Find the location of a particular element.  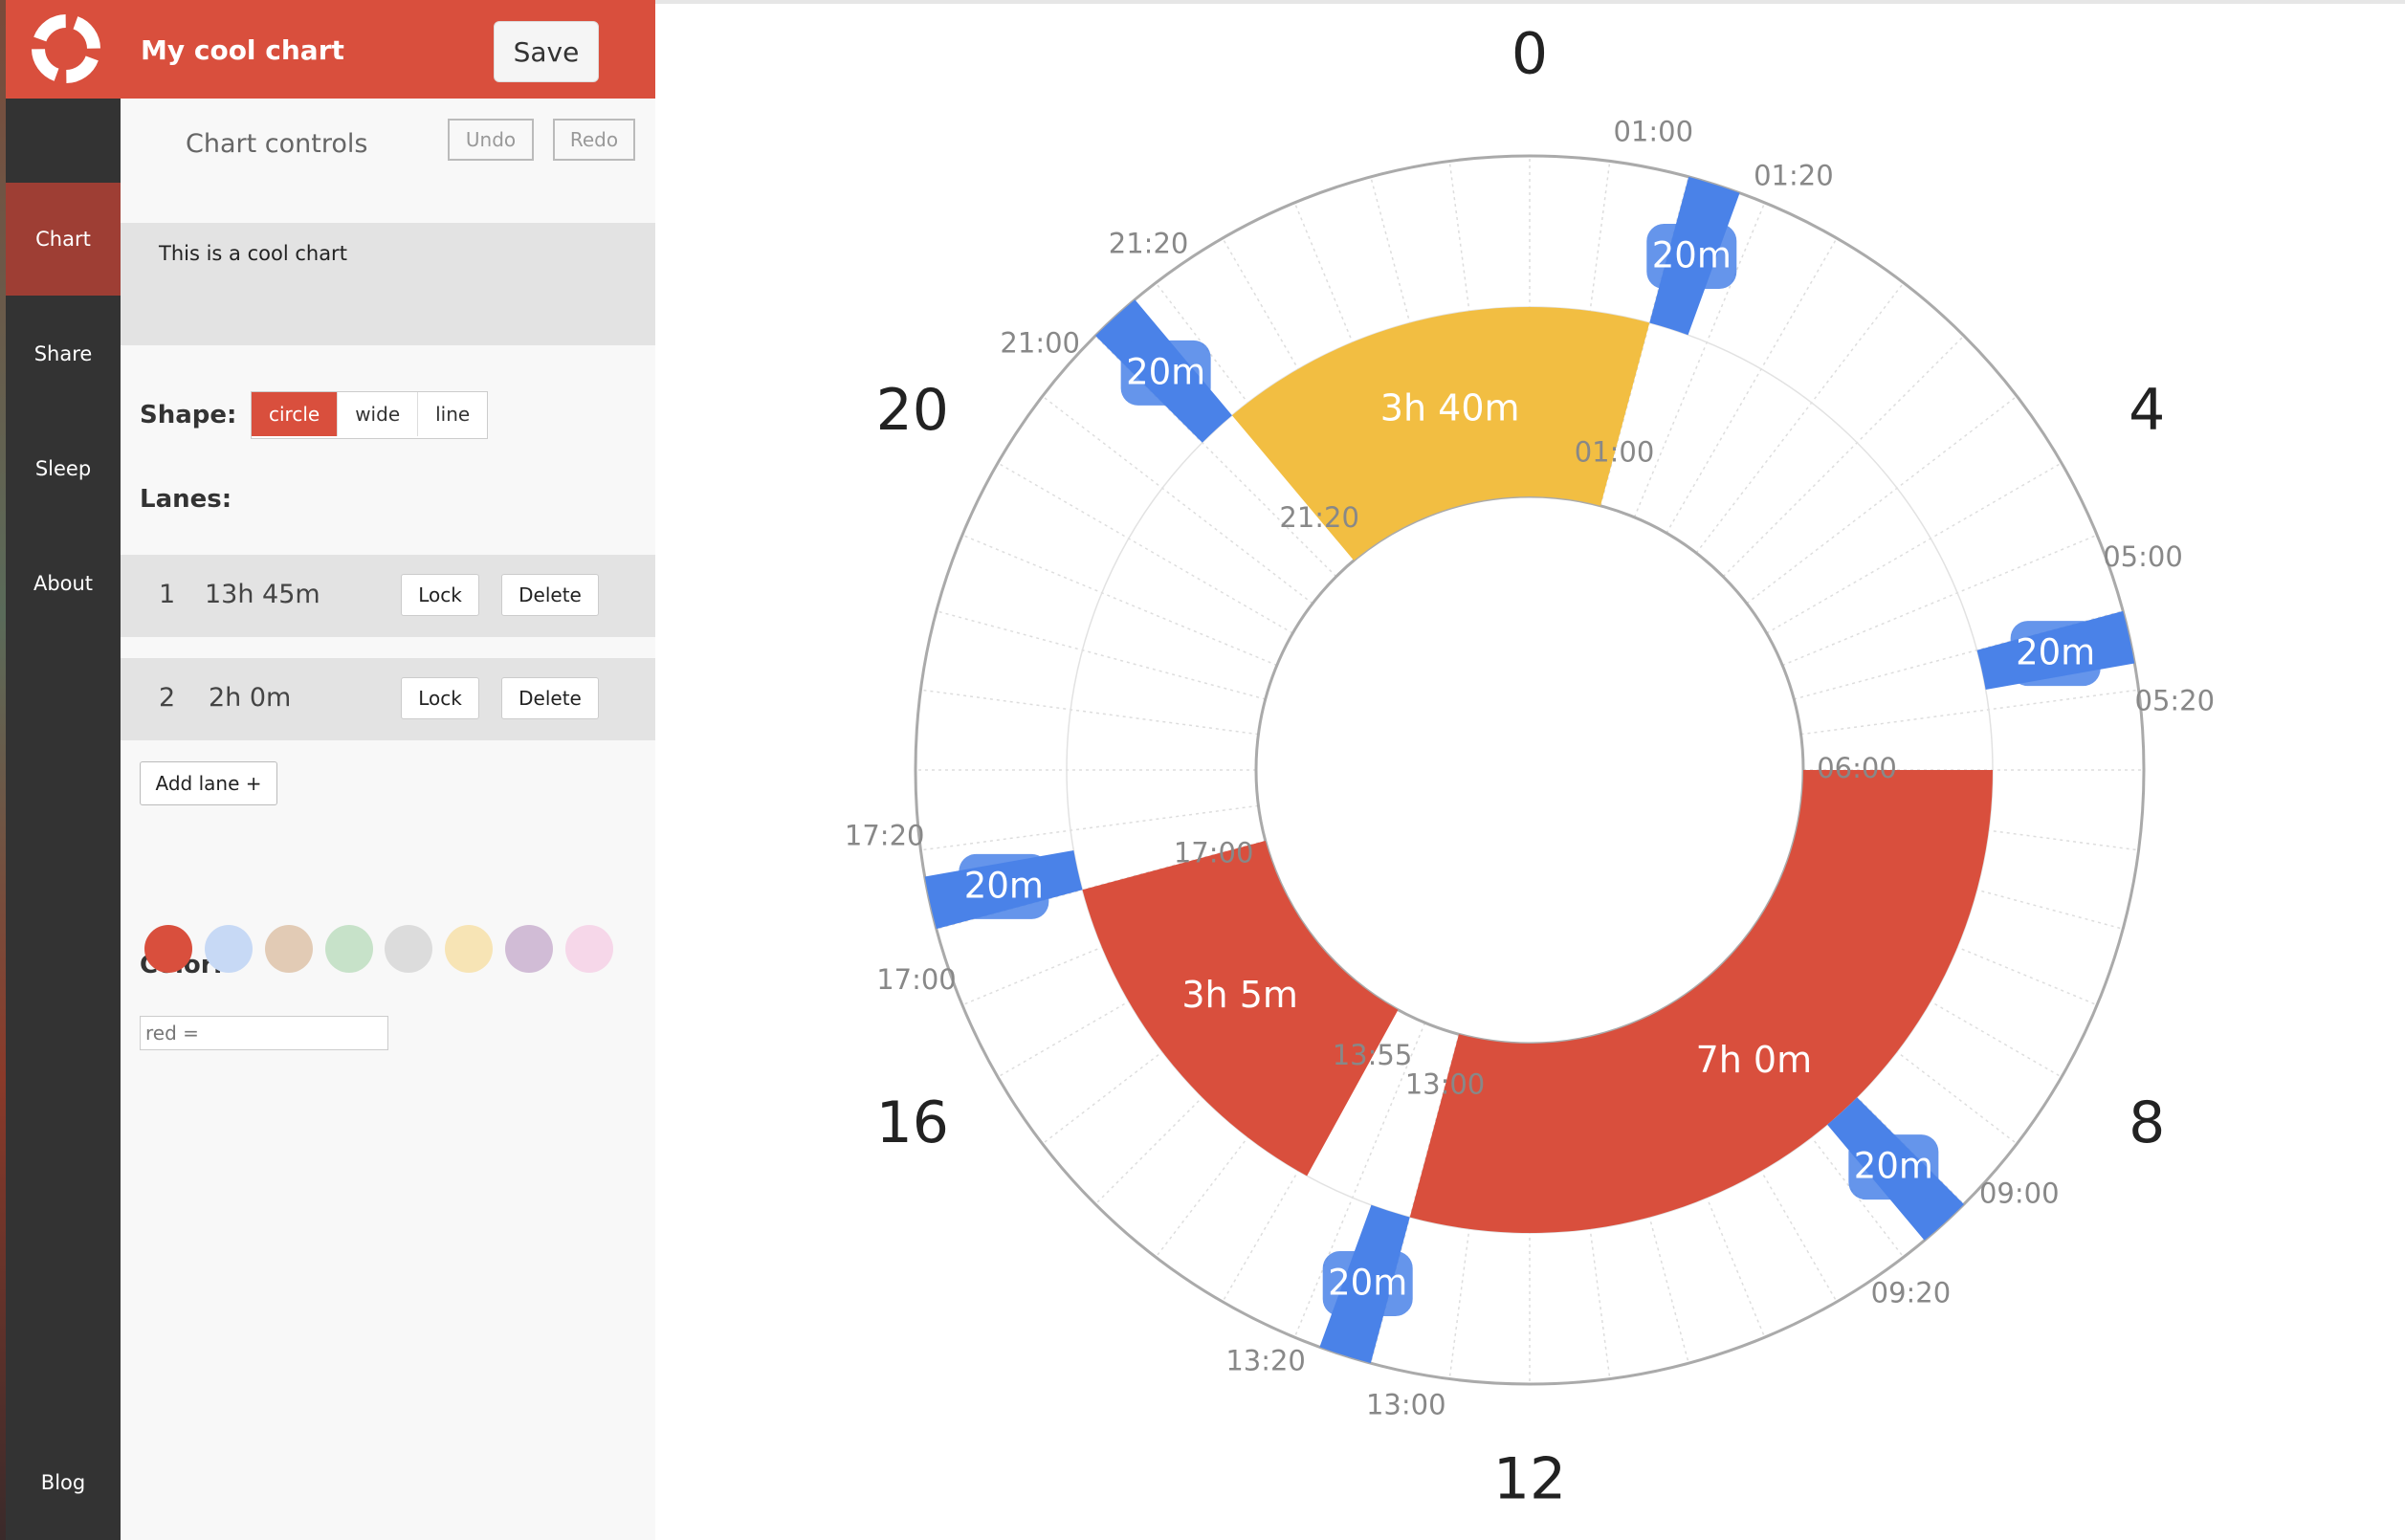

block-duration-label: 7h 0m is located at coordinates (1754, 1060).